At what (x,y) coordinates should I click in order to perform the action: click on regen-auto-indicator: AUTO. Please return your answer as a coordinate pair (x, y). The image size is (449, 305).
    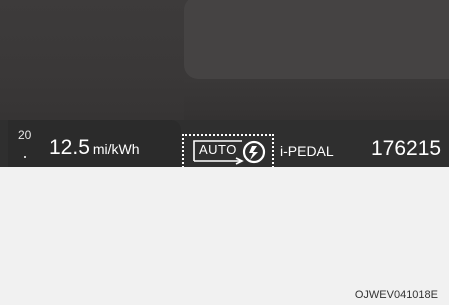
    Looking at the image, I should click on (229, 152).